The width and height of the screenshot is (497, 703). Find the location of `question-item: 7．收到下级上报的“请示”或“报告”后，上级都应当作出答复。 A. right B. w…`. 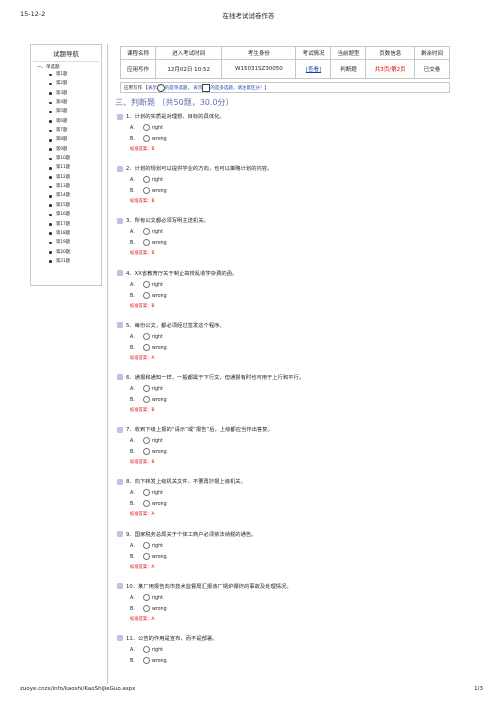

question-item: 7．收到下级上报的“请示”或“报告”后，上级都应当作出答复。 A. right B. w… is located at coordinates (285, 452).